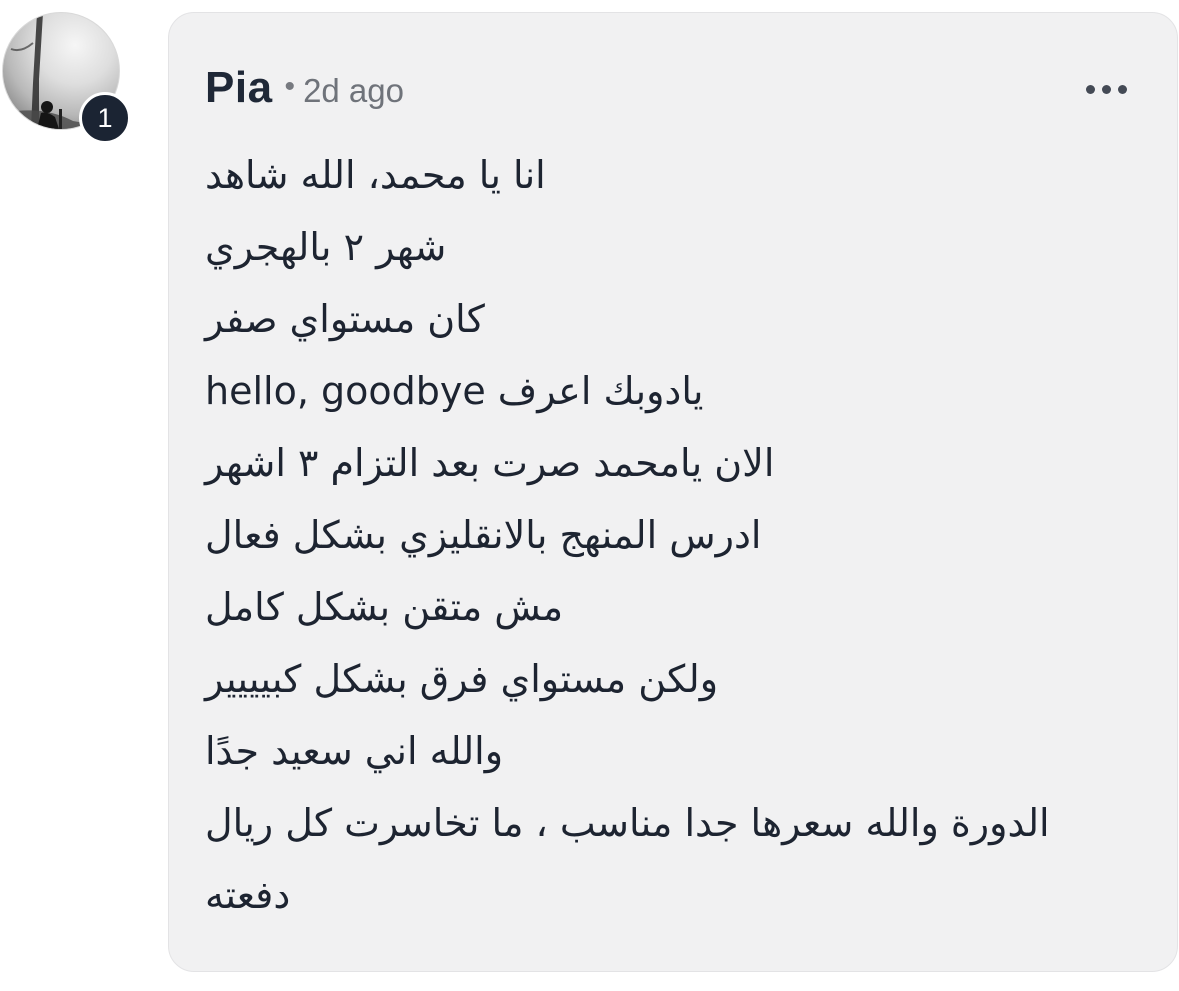 The width and height of the screenshot is (1179, 991). Describe the element at coordinates (375, 175) in the screenshot. I see `comment-line: انا يا محمد، الله شاهد` at that location.